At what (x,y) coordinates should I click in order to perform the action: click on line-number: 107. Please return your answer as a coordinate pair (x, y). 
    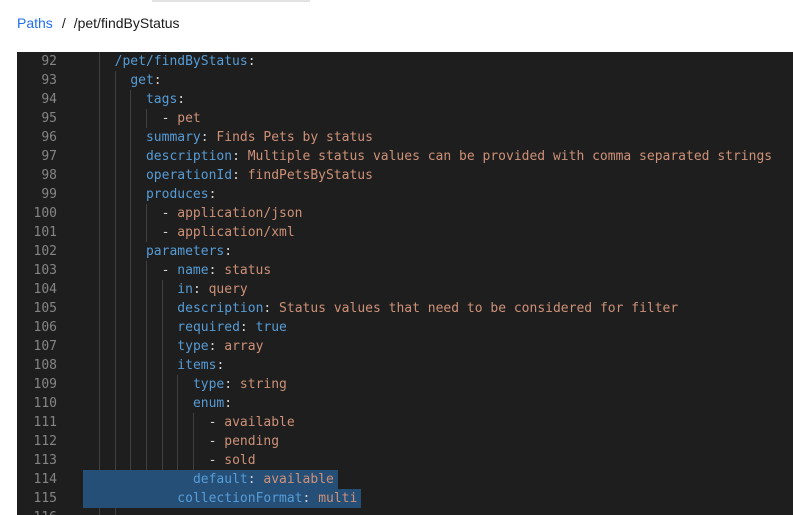
    Looking at the image, I should click on (45, 346).